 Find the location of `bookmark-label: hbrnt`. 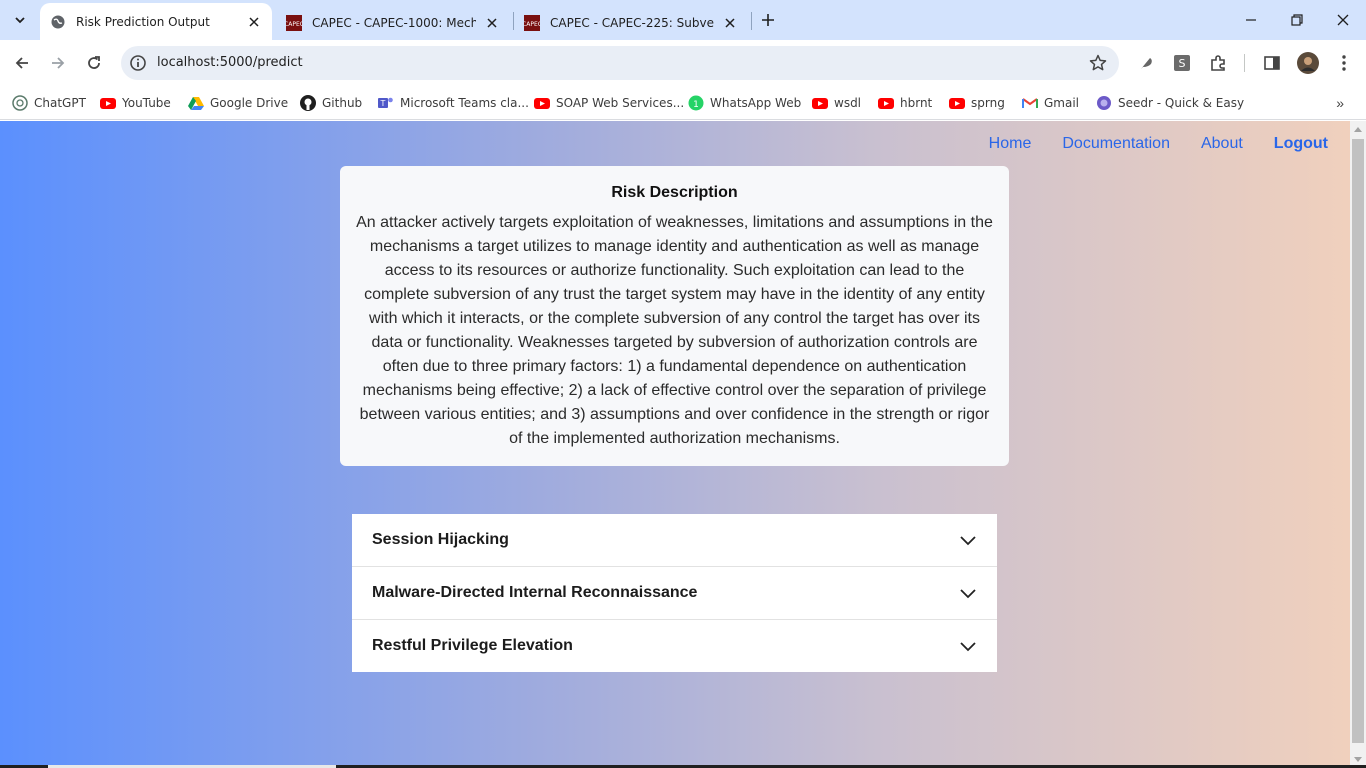

bookmark-label: hbrnt is located at coordinates (916, 103).